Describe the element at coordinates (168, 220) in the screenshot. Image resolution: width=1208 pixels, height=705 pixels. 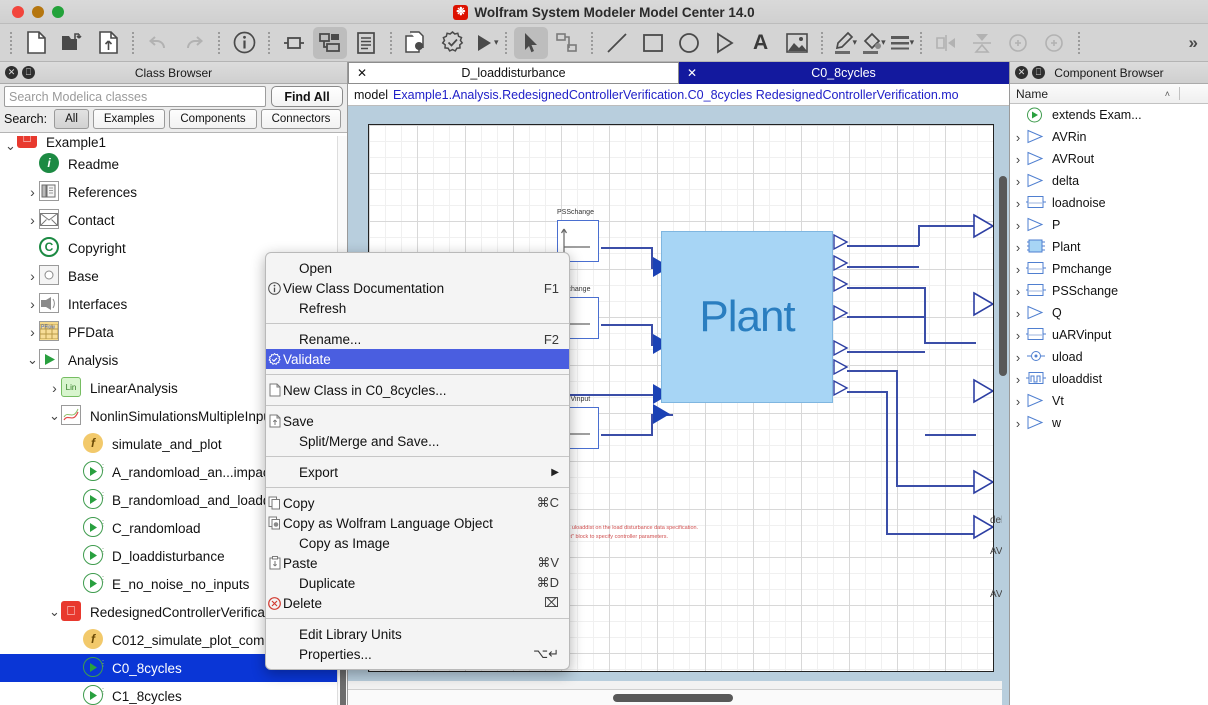
I see `tree-item: › Contact` at that location.